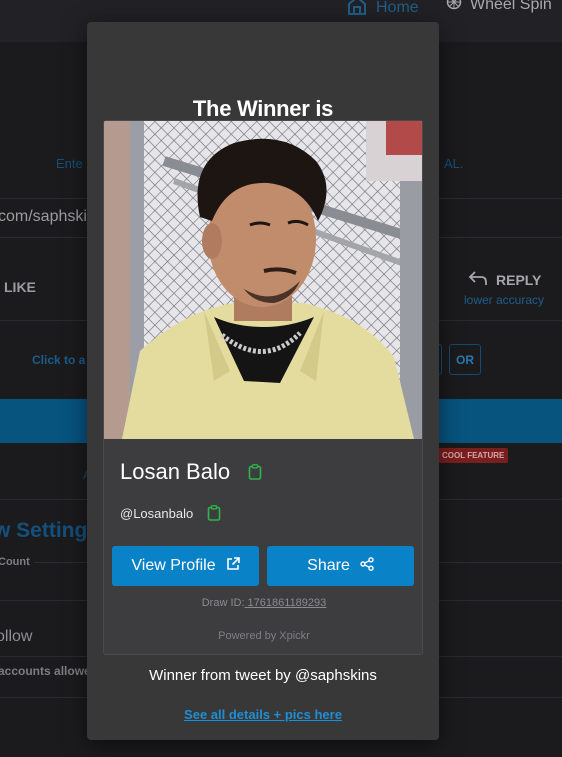 The height and width of the screenshot is (757, 562). Describe the element at coordinates (157, 513) in the screenshot. I see `winner-handle: @Losanbalo` at that location.